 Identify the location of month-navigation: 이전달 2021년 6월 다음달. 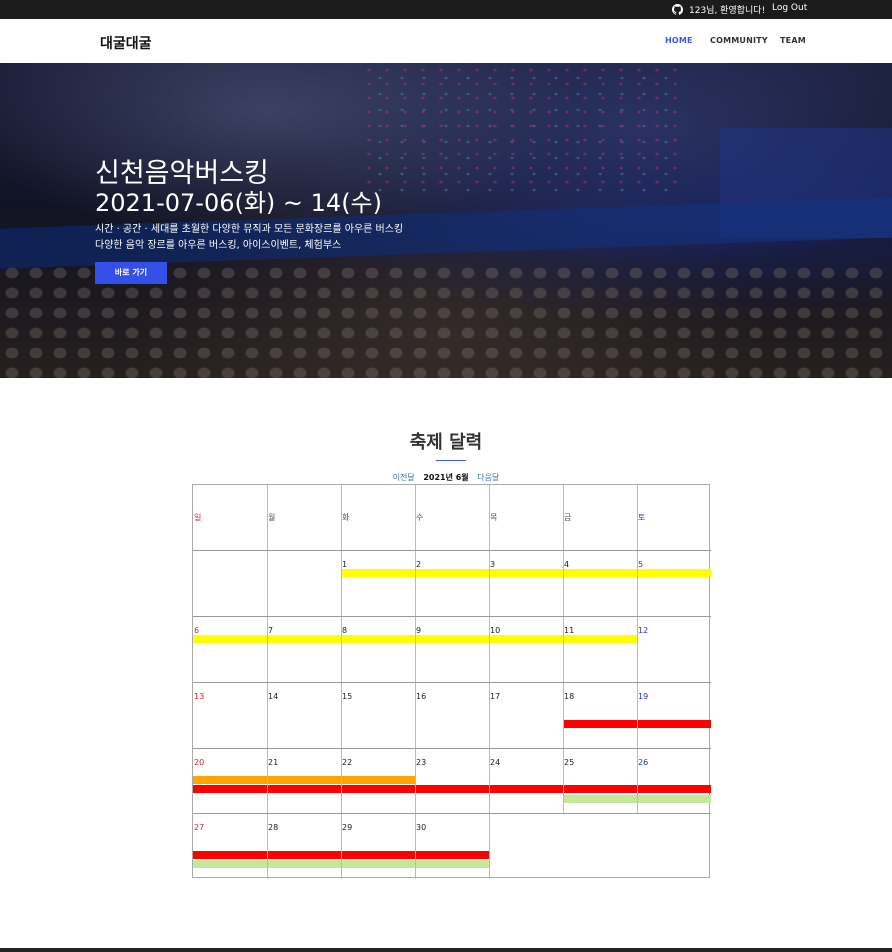
(446, 477).